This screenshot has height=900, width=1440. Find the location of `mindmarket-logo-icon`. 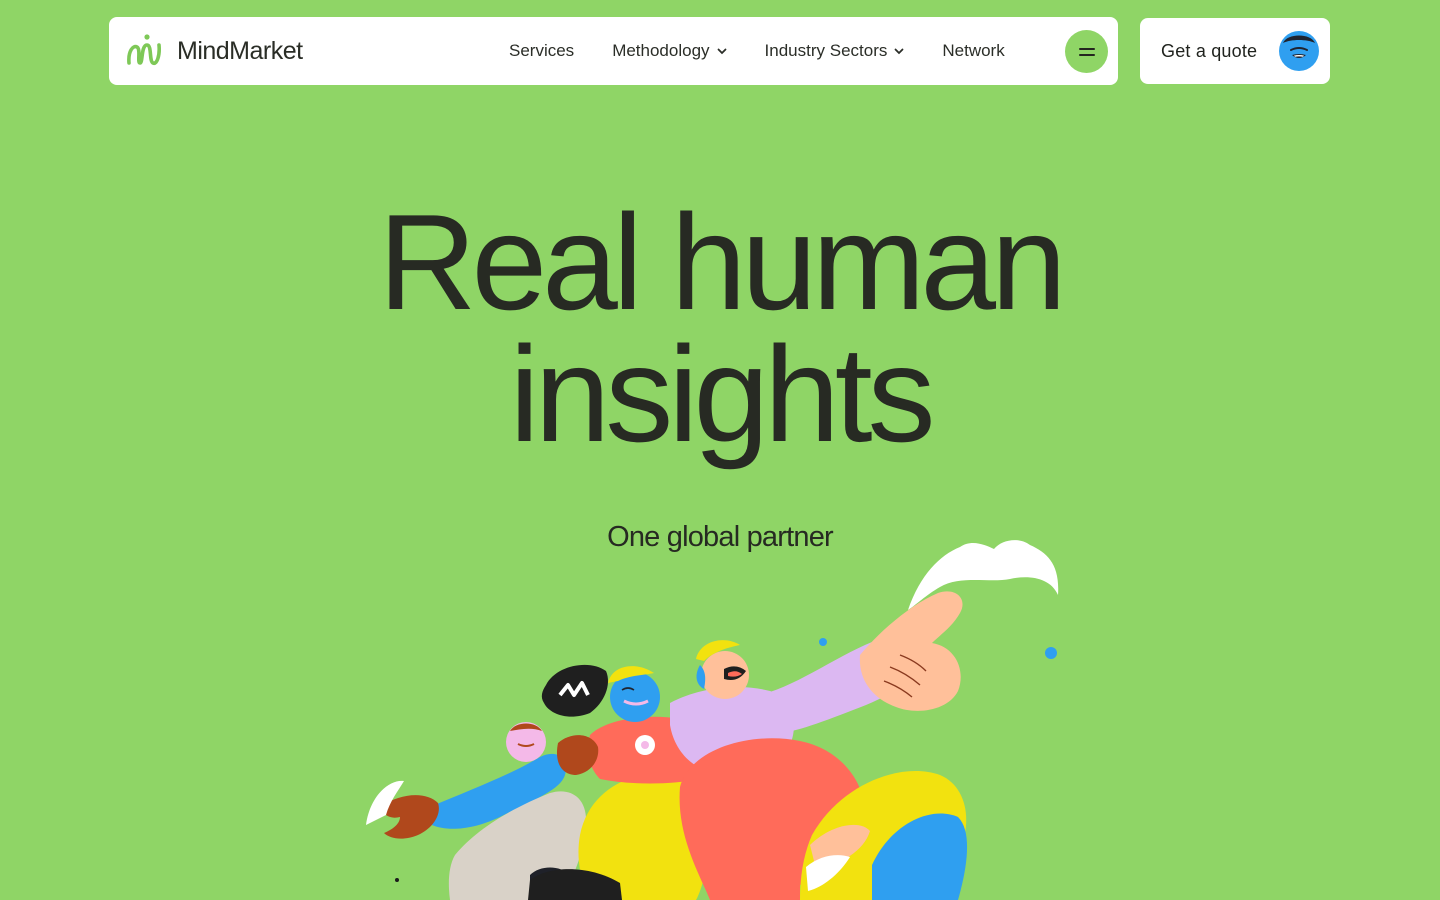

mindmarket-logo-icon is located at coordinates (144, 50).